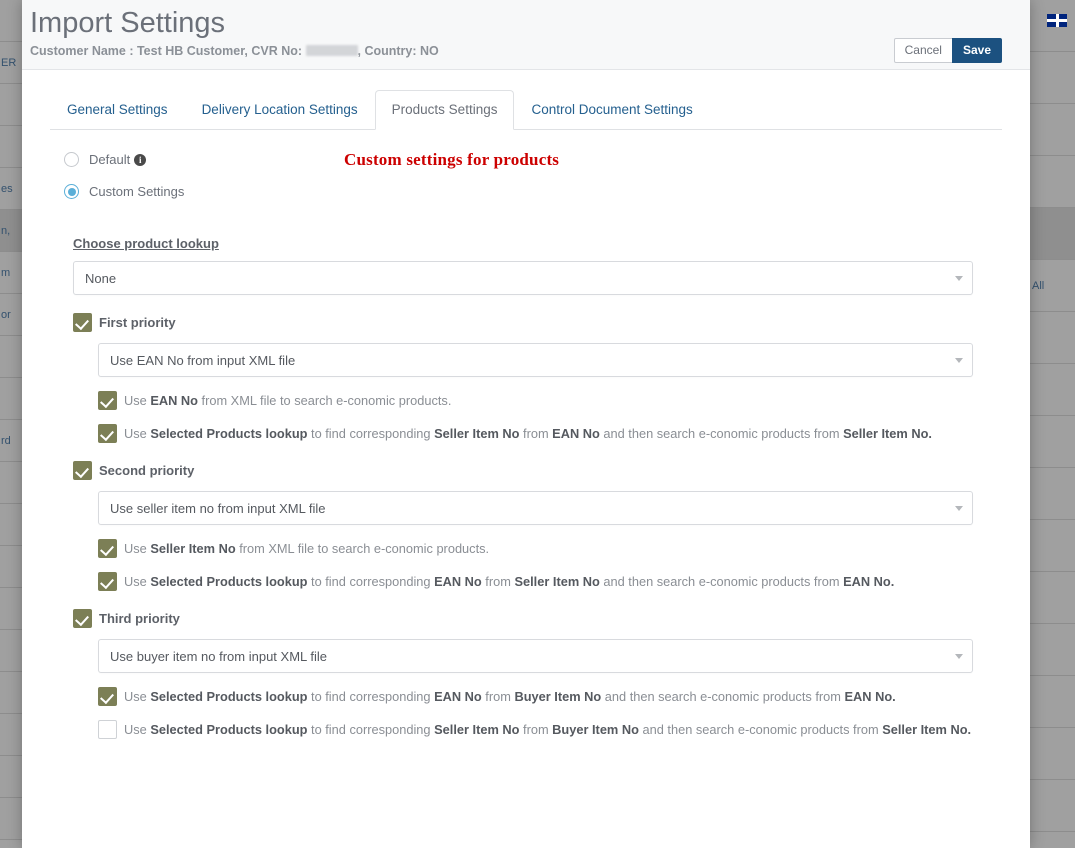 The image size is (1075, 848). I want to click on radio-default-label: Default i, so click(118, 159).